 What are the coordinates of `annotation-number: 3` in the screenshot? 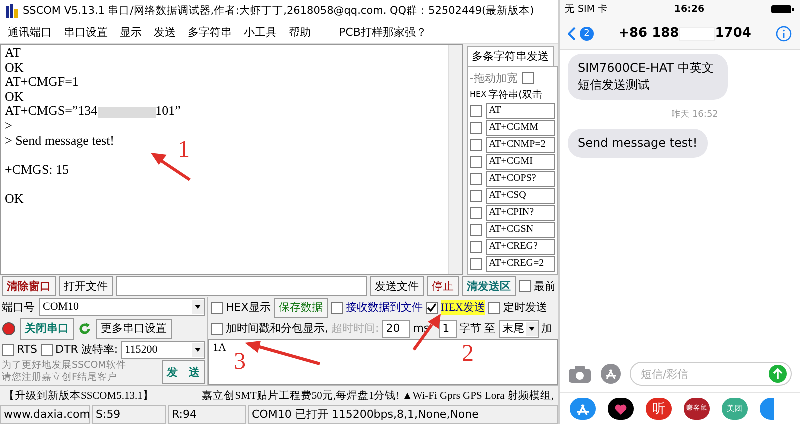 It's located at (240, 362).